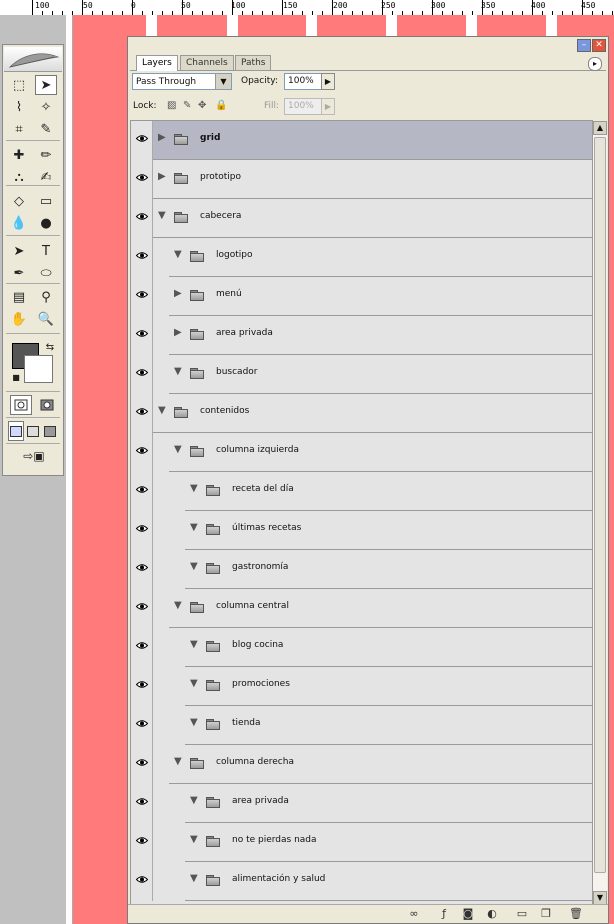 The image size is (614, 924). What do you see at coordinates (223, 81) in the screenshot?
I see `chevron-down-icon: ▼` at bounding box center [223, 81].